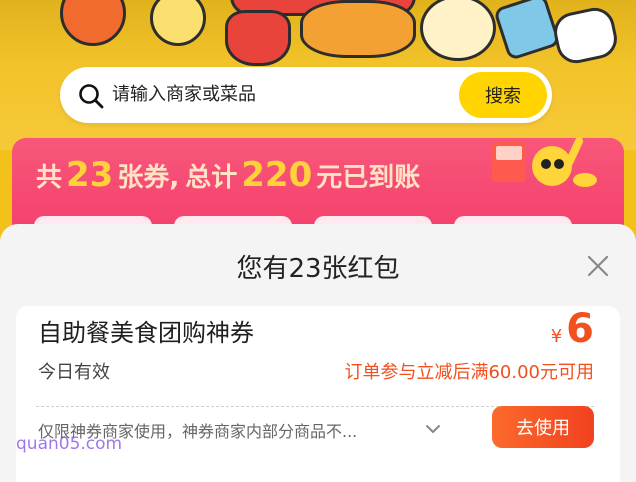  What do you see at coordinates (503, 95) in the screenshot?
I see `search-button: 搜索` at bounding box center [503, 95].